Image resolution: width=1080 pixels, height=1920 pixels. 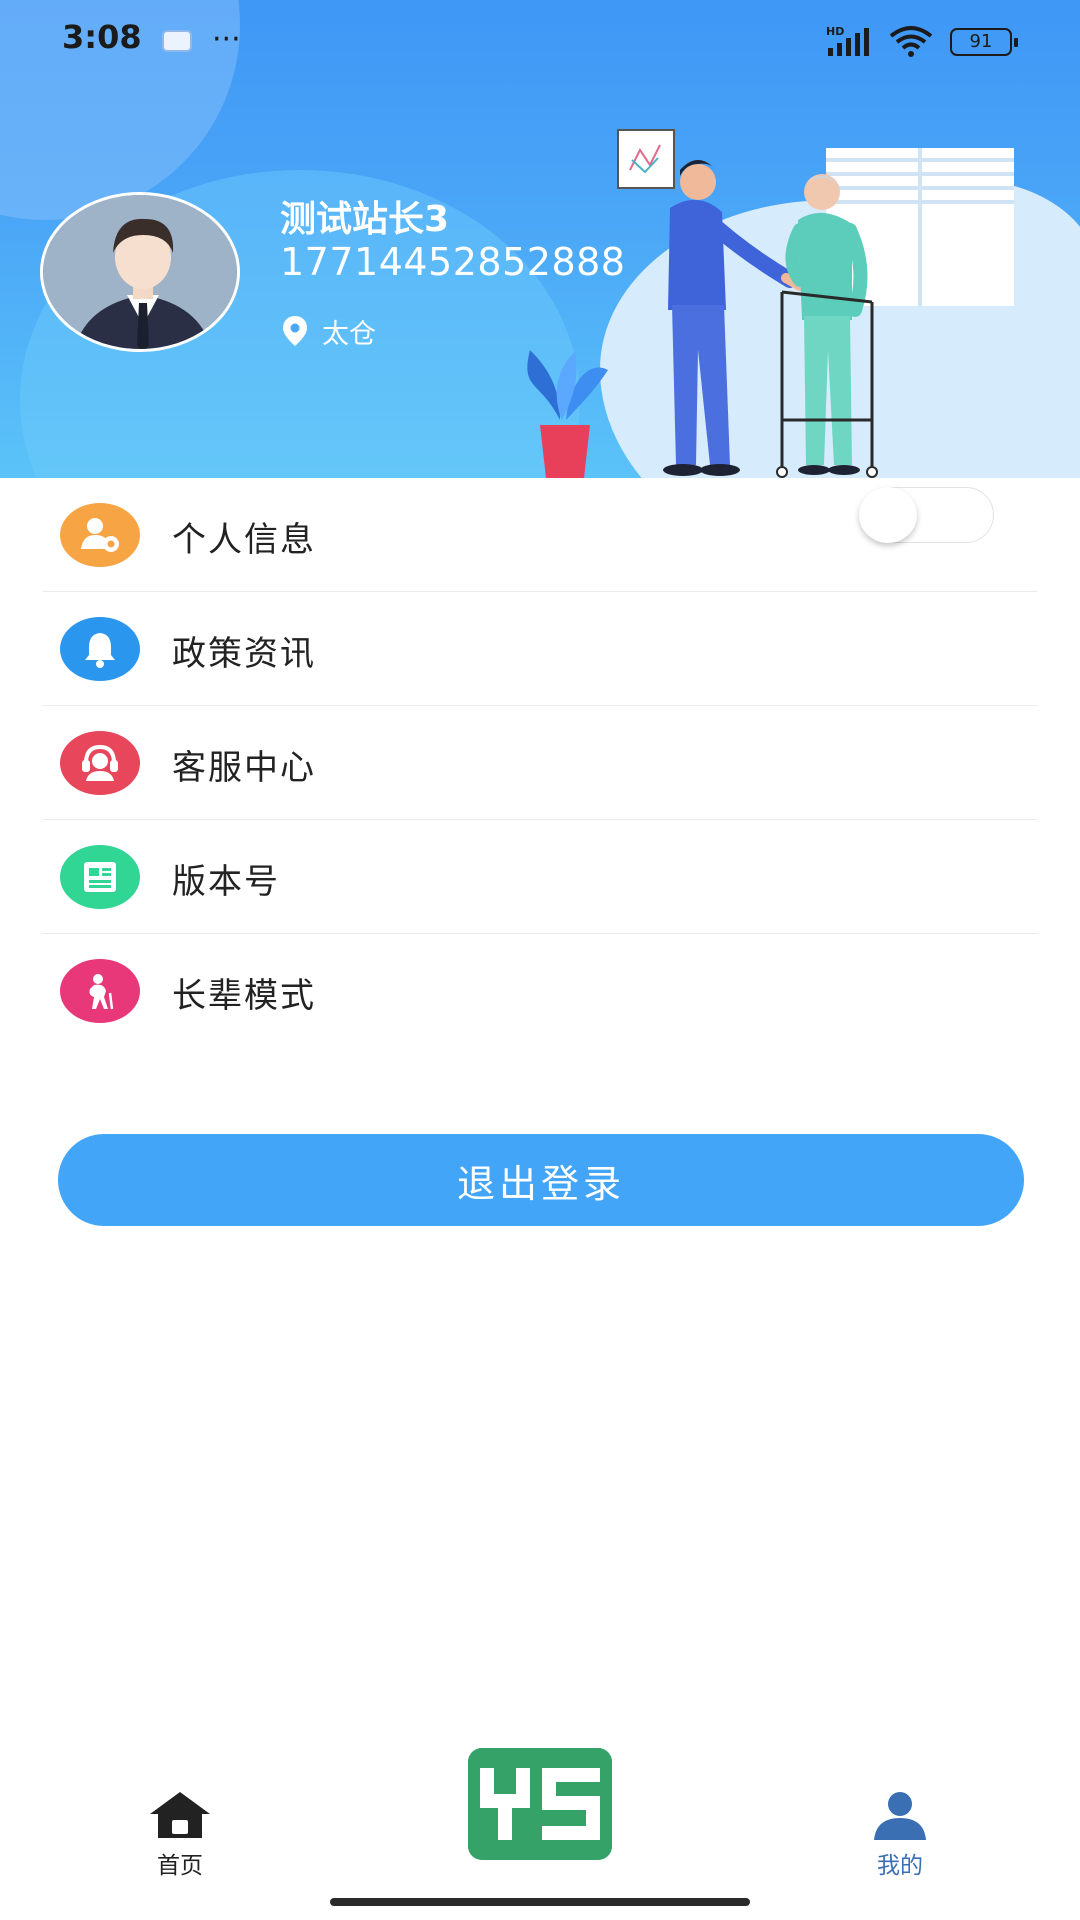 What do you see at coordinates (540, 991) in the screenshot?
I see `menu-item-elder-mode: 长辈模式` at bounding box center [540, 991].